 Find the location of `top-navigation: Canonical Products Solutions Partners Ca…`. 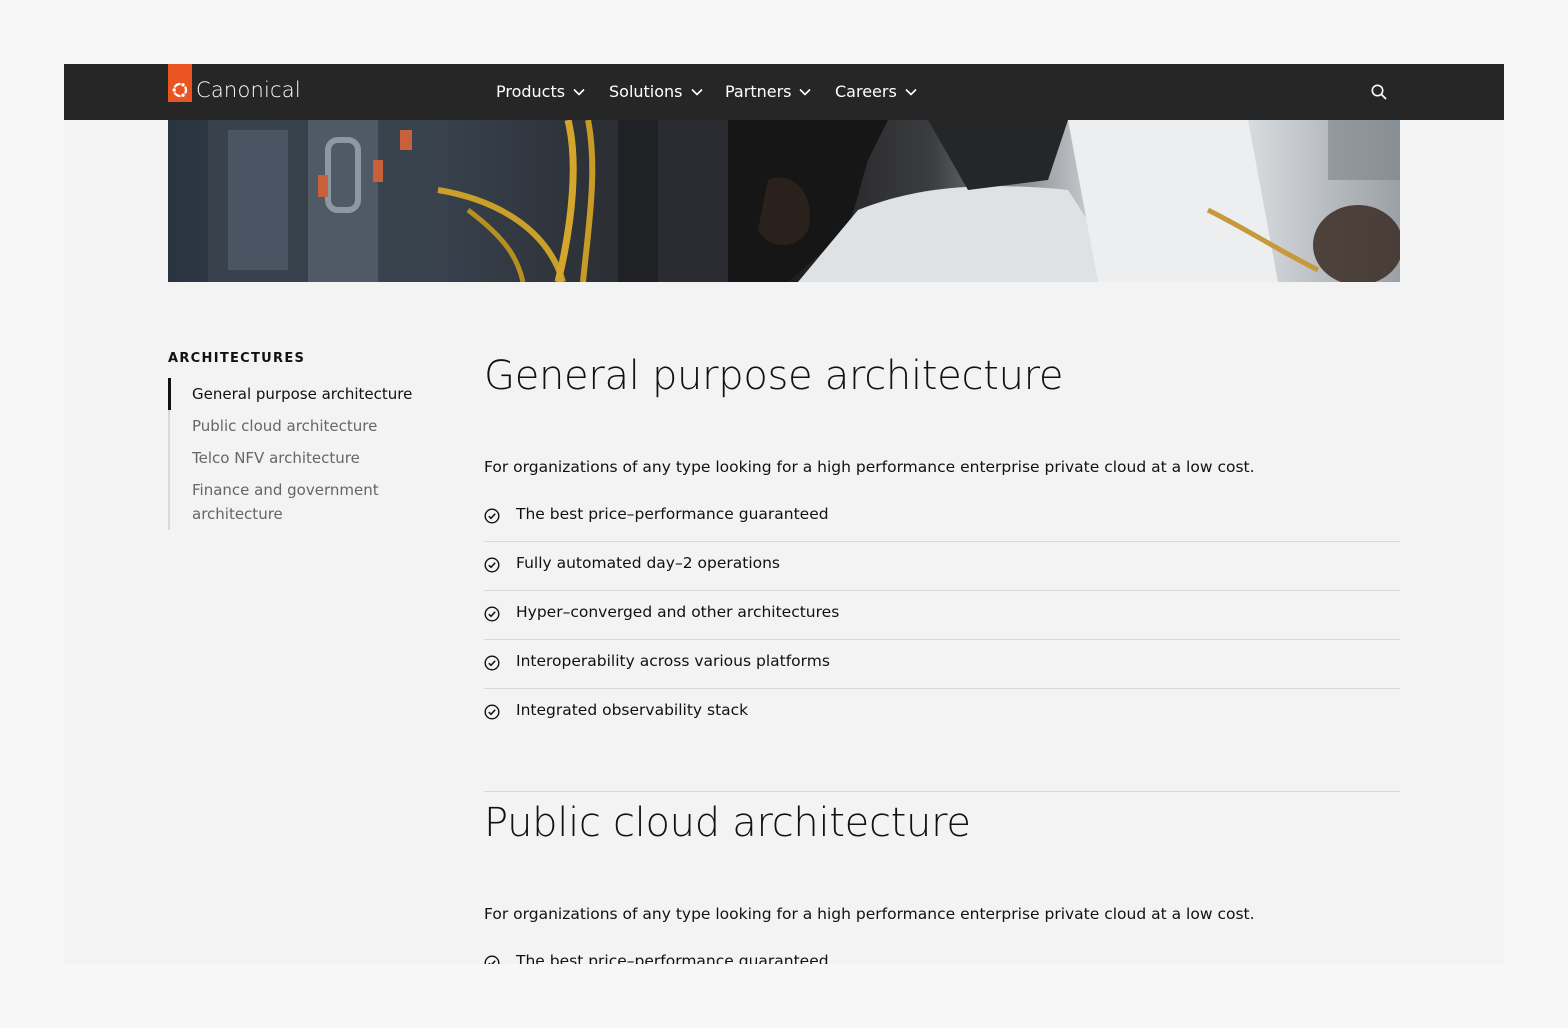

top-navigation: Canonical Products Solutions Partners Ca… is located at coordinates (784, 92).